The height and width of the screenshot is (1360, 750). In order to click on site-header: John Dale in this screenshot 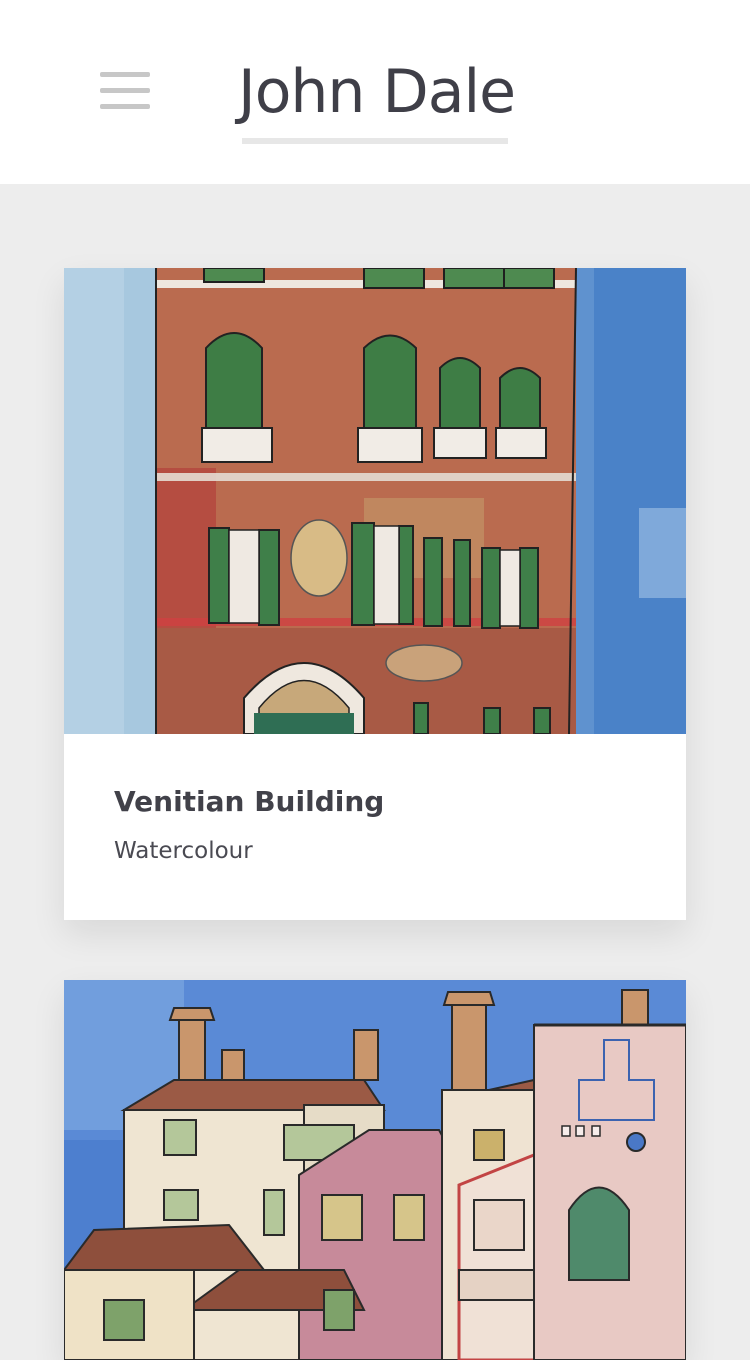, I will do `click(375, 92)`.